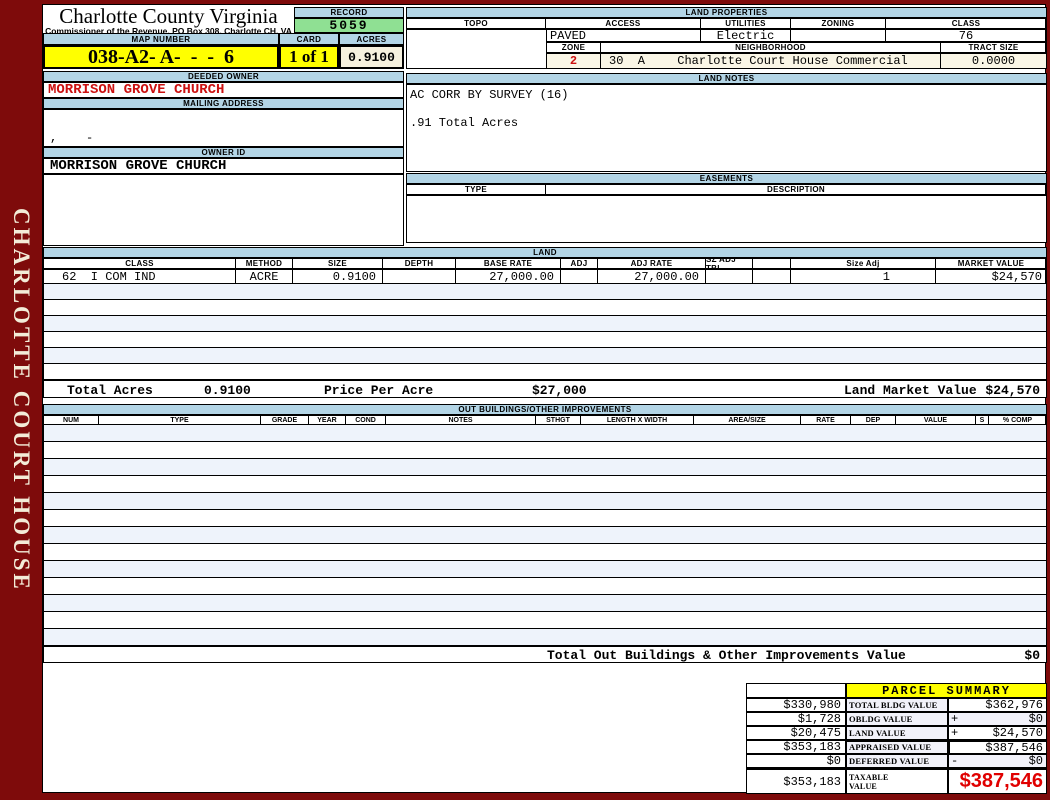 The width and height of the screenshot is (1050, 800). I want to click on land-empty-rows, so click(545, 332).